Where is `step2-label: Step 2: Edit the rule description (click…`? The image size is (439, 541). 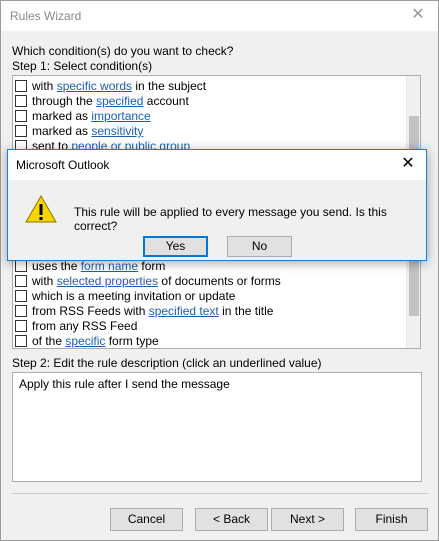
step2-label: Step 2: Edit the rule description (click… is located at coordinates (167, 363).